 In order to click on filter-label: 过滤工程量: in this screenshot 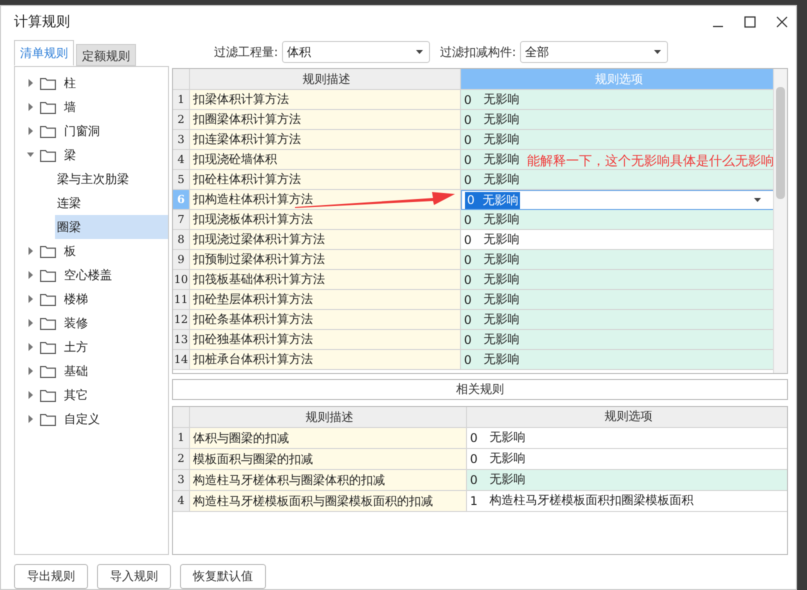, I will do `click(246, 52)`.